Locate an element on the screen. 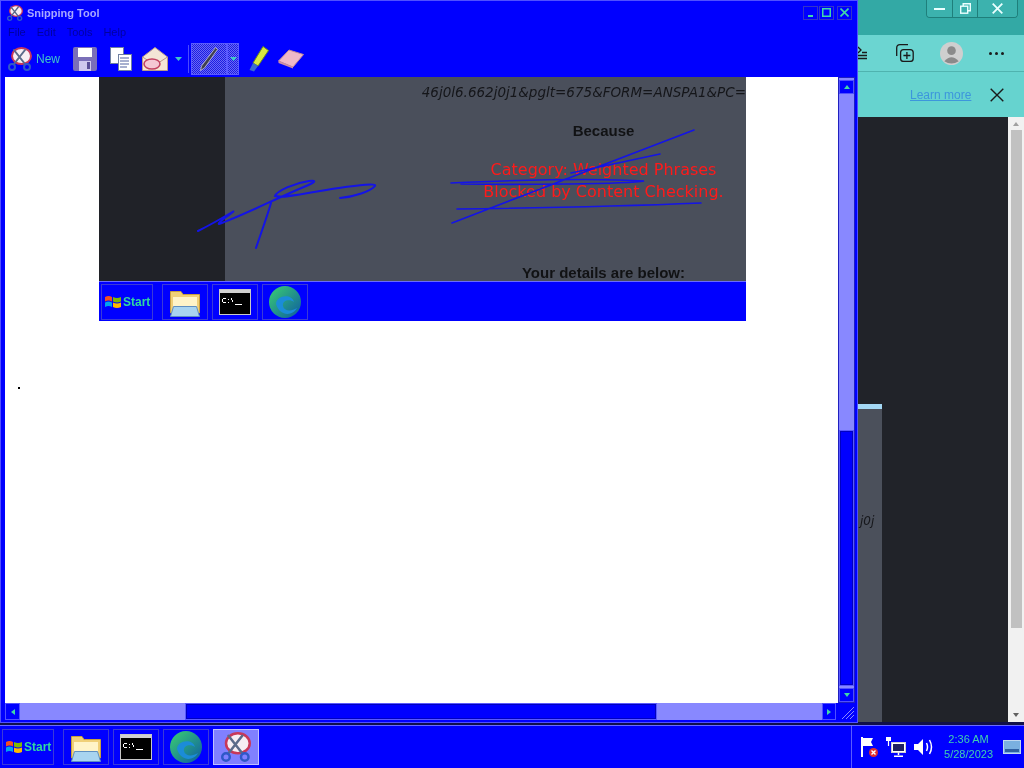 The image size is (1024, 768). pen-icon is located at coordinates (209, 58).